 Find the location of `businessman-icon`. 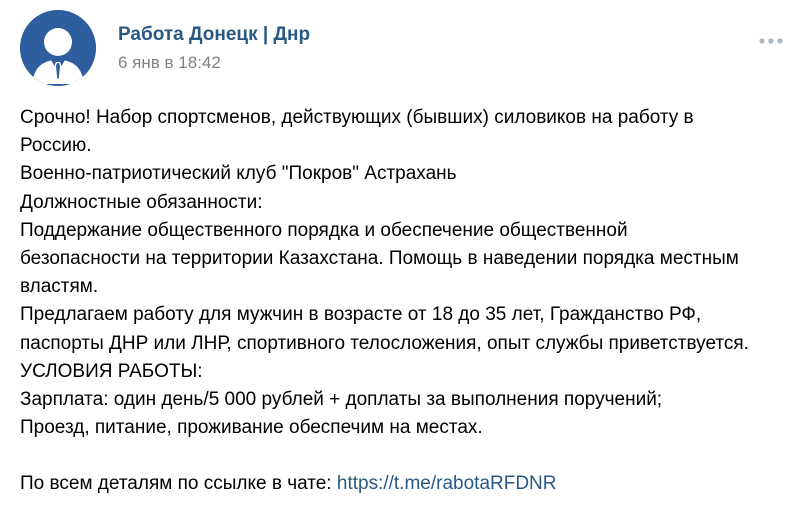

businessman-icon is located at coordinates (58, 48).